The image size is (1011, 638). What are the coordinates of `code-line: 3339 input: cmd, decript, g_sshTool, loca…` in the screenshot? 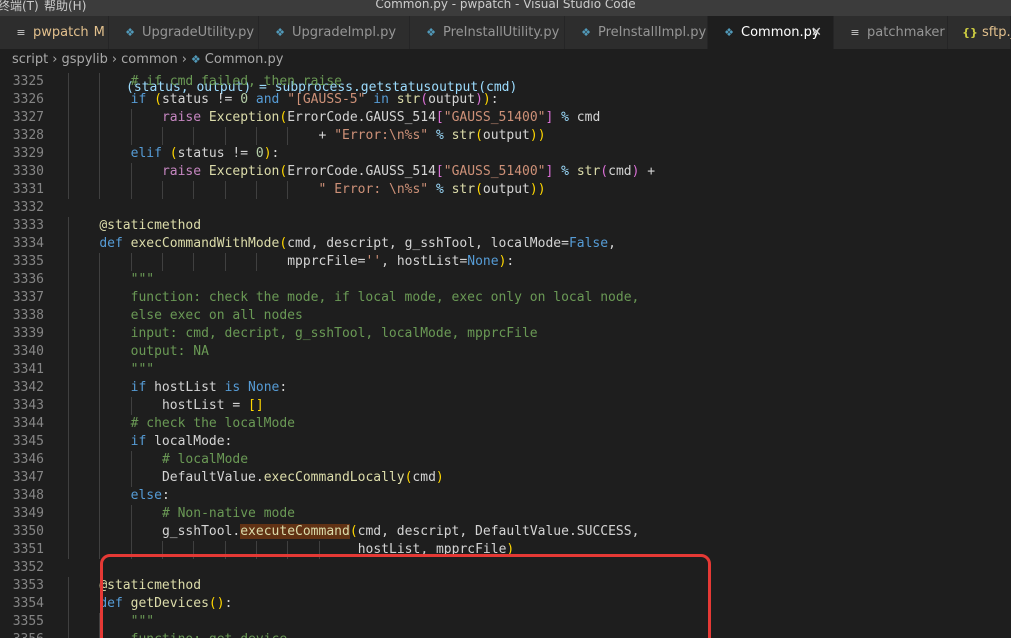 It's located at (505, 334).